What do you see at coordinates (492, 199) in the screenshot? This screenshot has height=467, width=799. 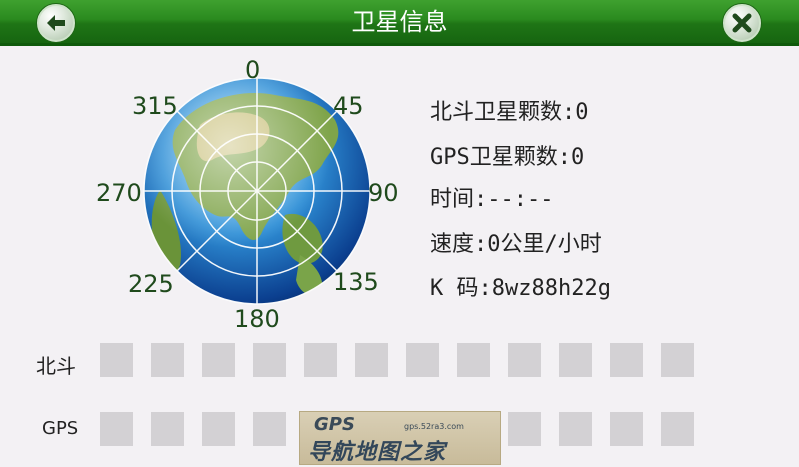 I see `time-readout: 时间:--:--` at bounding box center [492, 199].